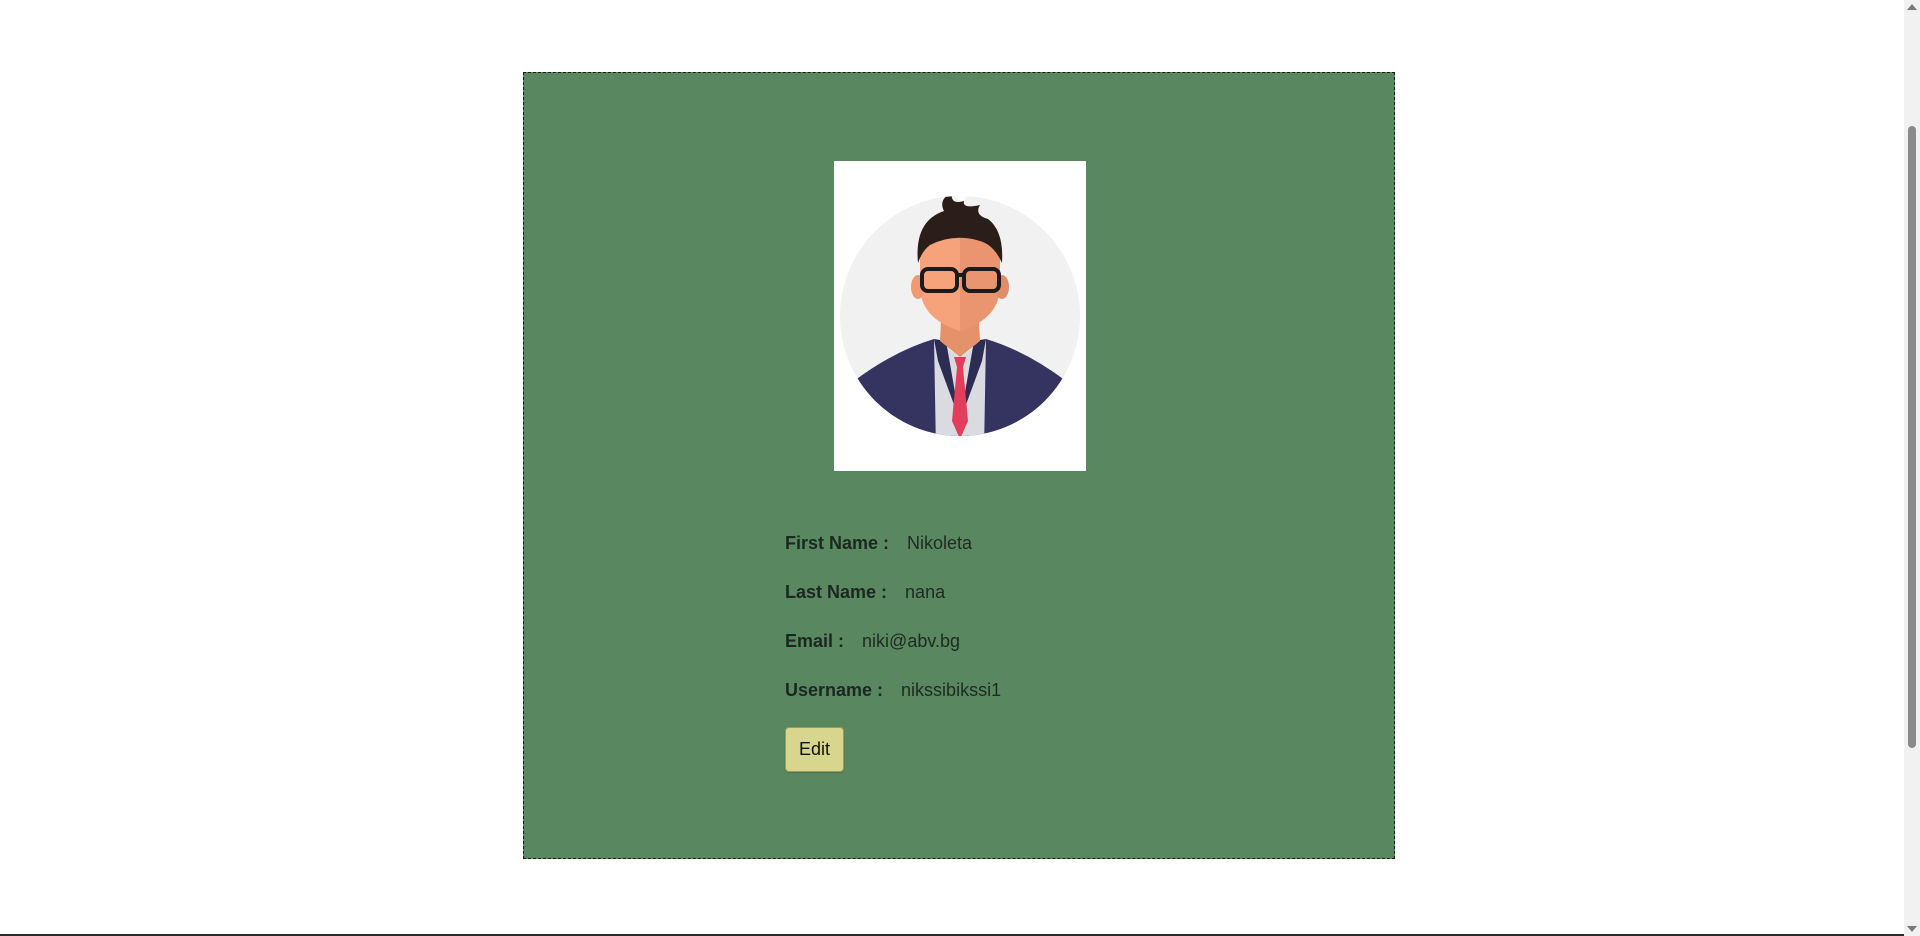 Image resolution: width=1920 pixels, height=936 pixels. I want to click on email-row: Email : niki@abv.bg, so click(1035, 655).